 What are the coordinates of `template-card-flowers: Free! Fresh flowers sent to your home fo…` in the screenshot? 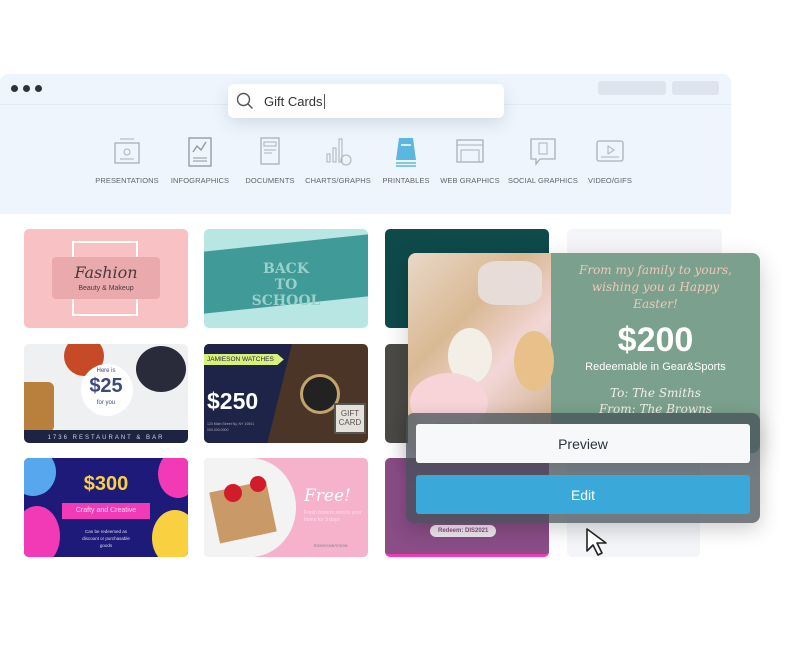 It's located at (286, 507).